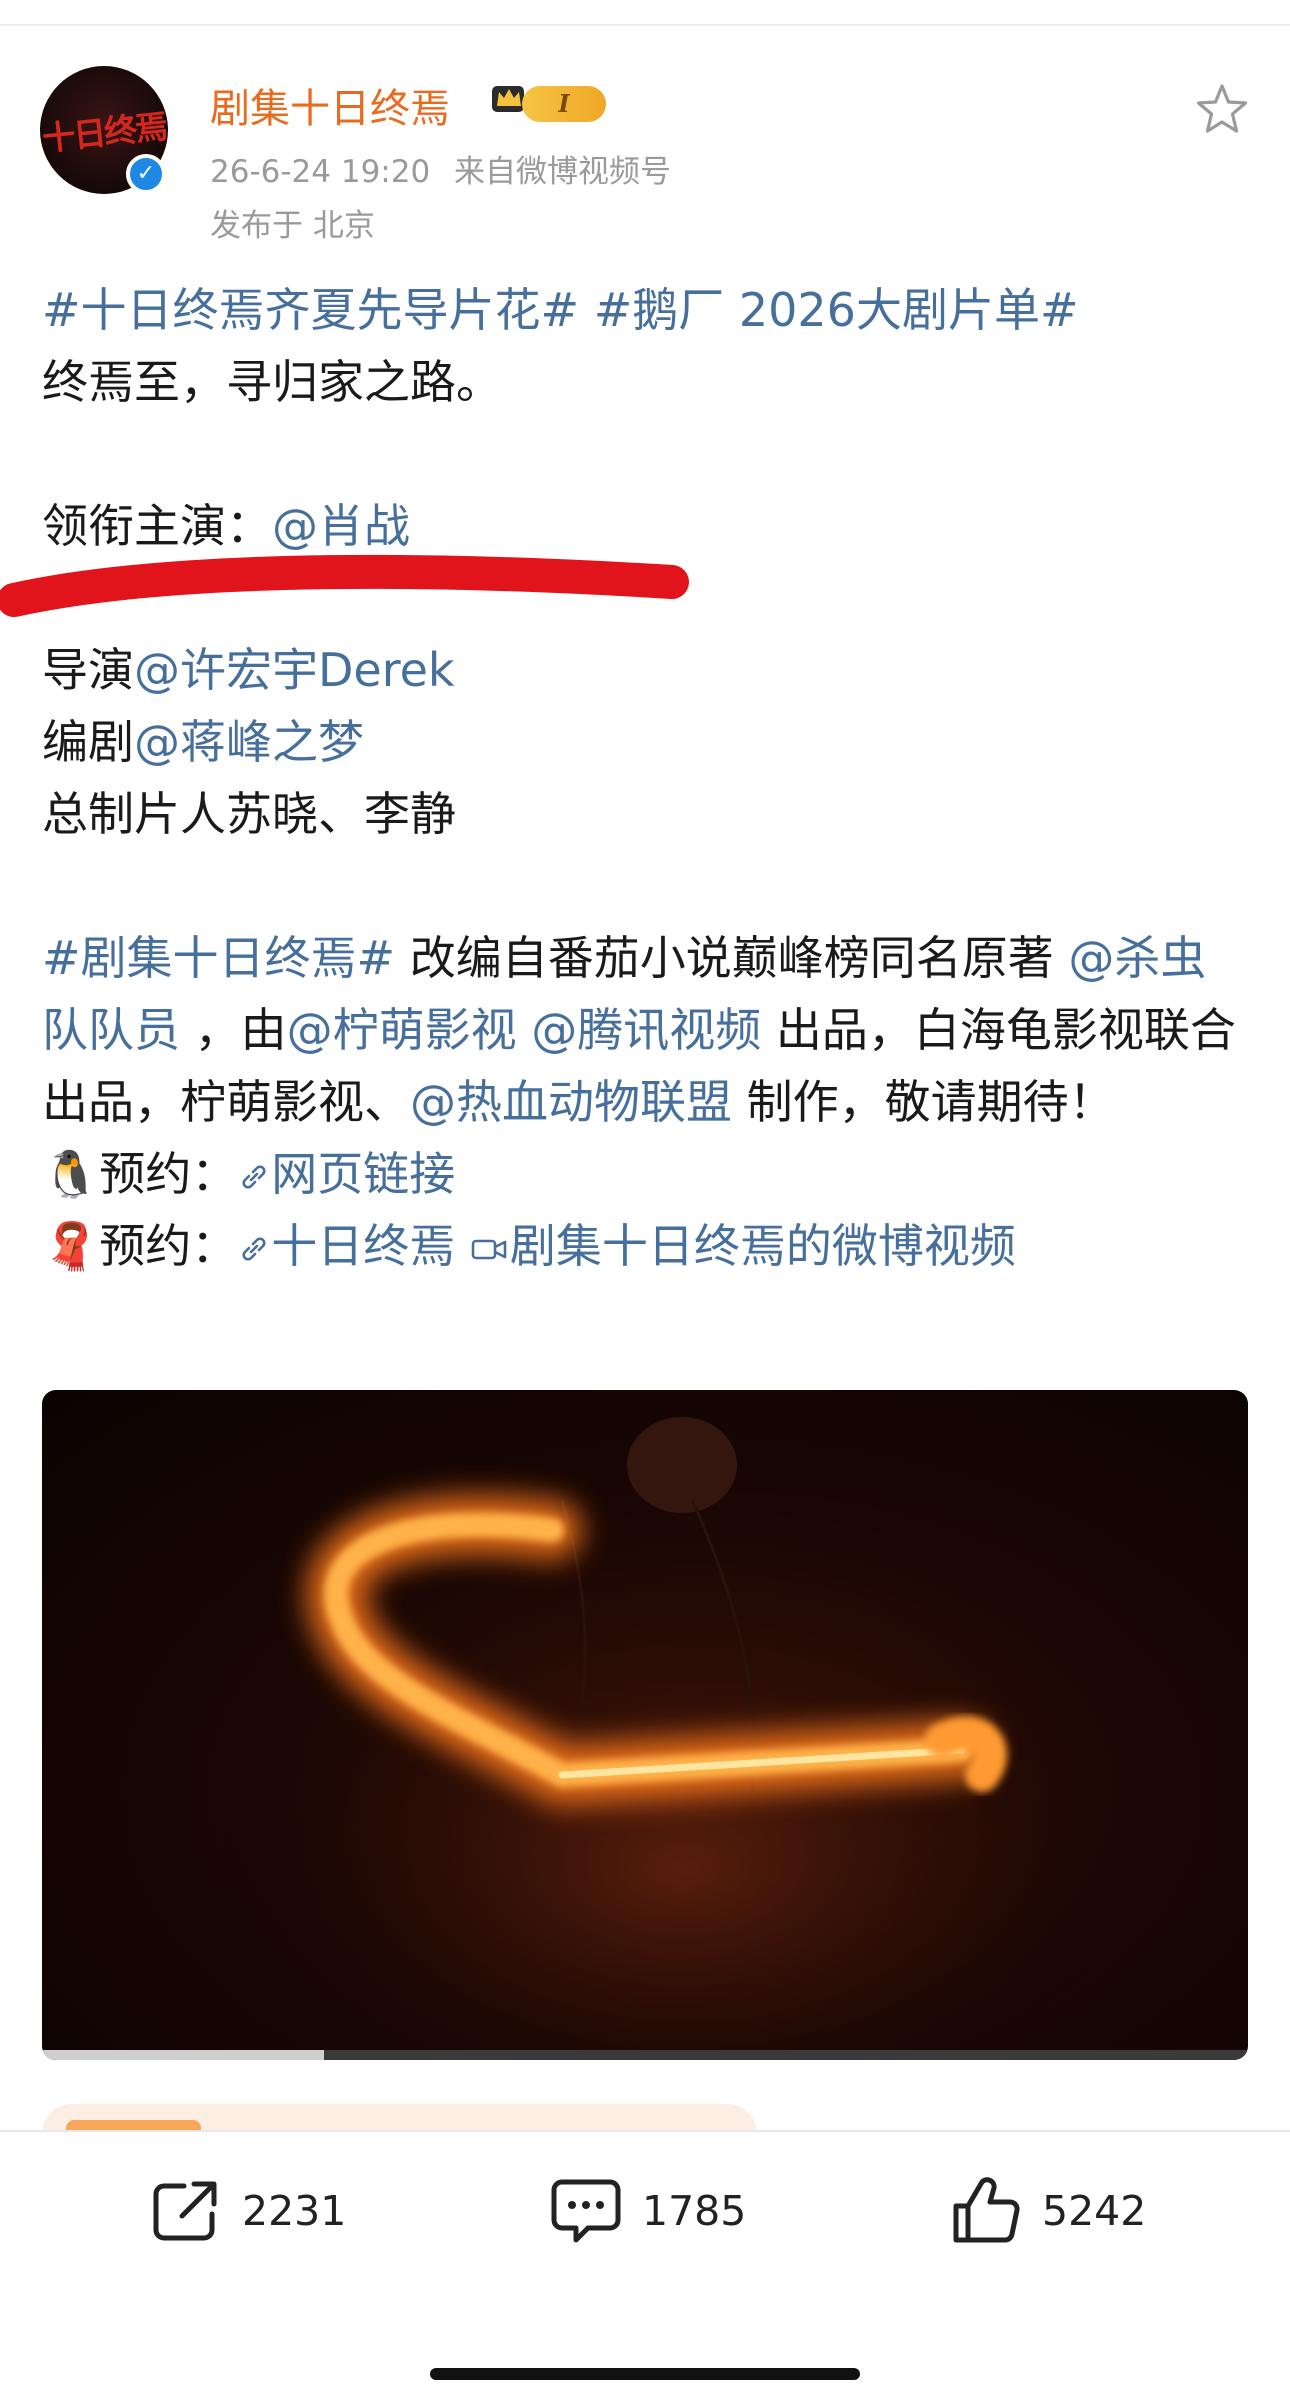  What do you see at coordinates (563, 172) in the screenshot?
I see `post-source: 来自微博视频号` at bounding box center [563, 172].